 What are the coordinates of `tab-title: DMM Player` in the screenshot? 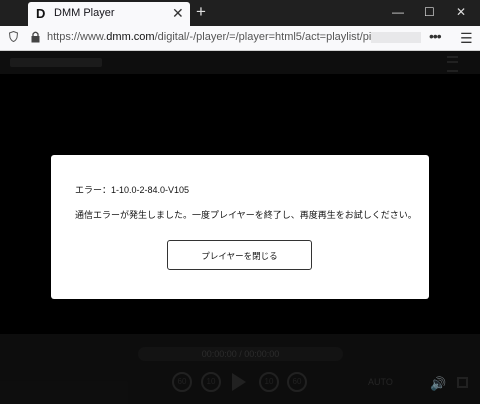 It's located at (84, 13).